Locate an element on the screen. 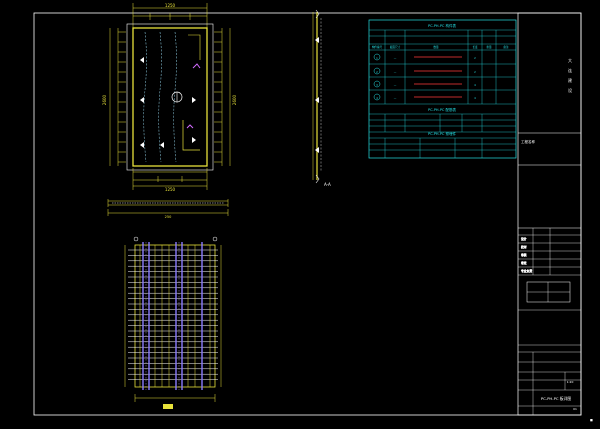 This screenshot has height=429, width=600. corner-mark: ■ is located at coordinates (591, 420).